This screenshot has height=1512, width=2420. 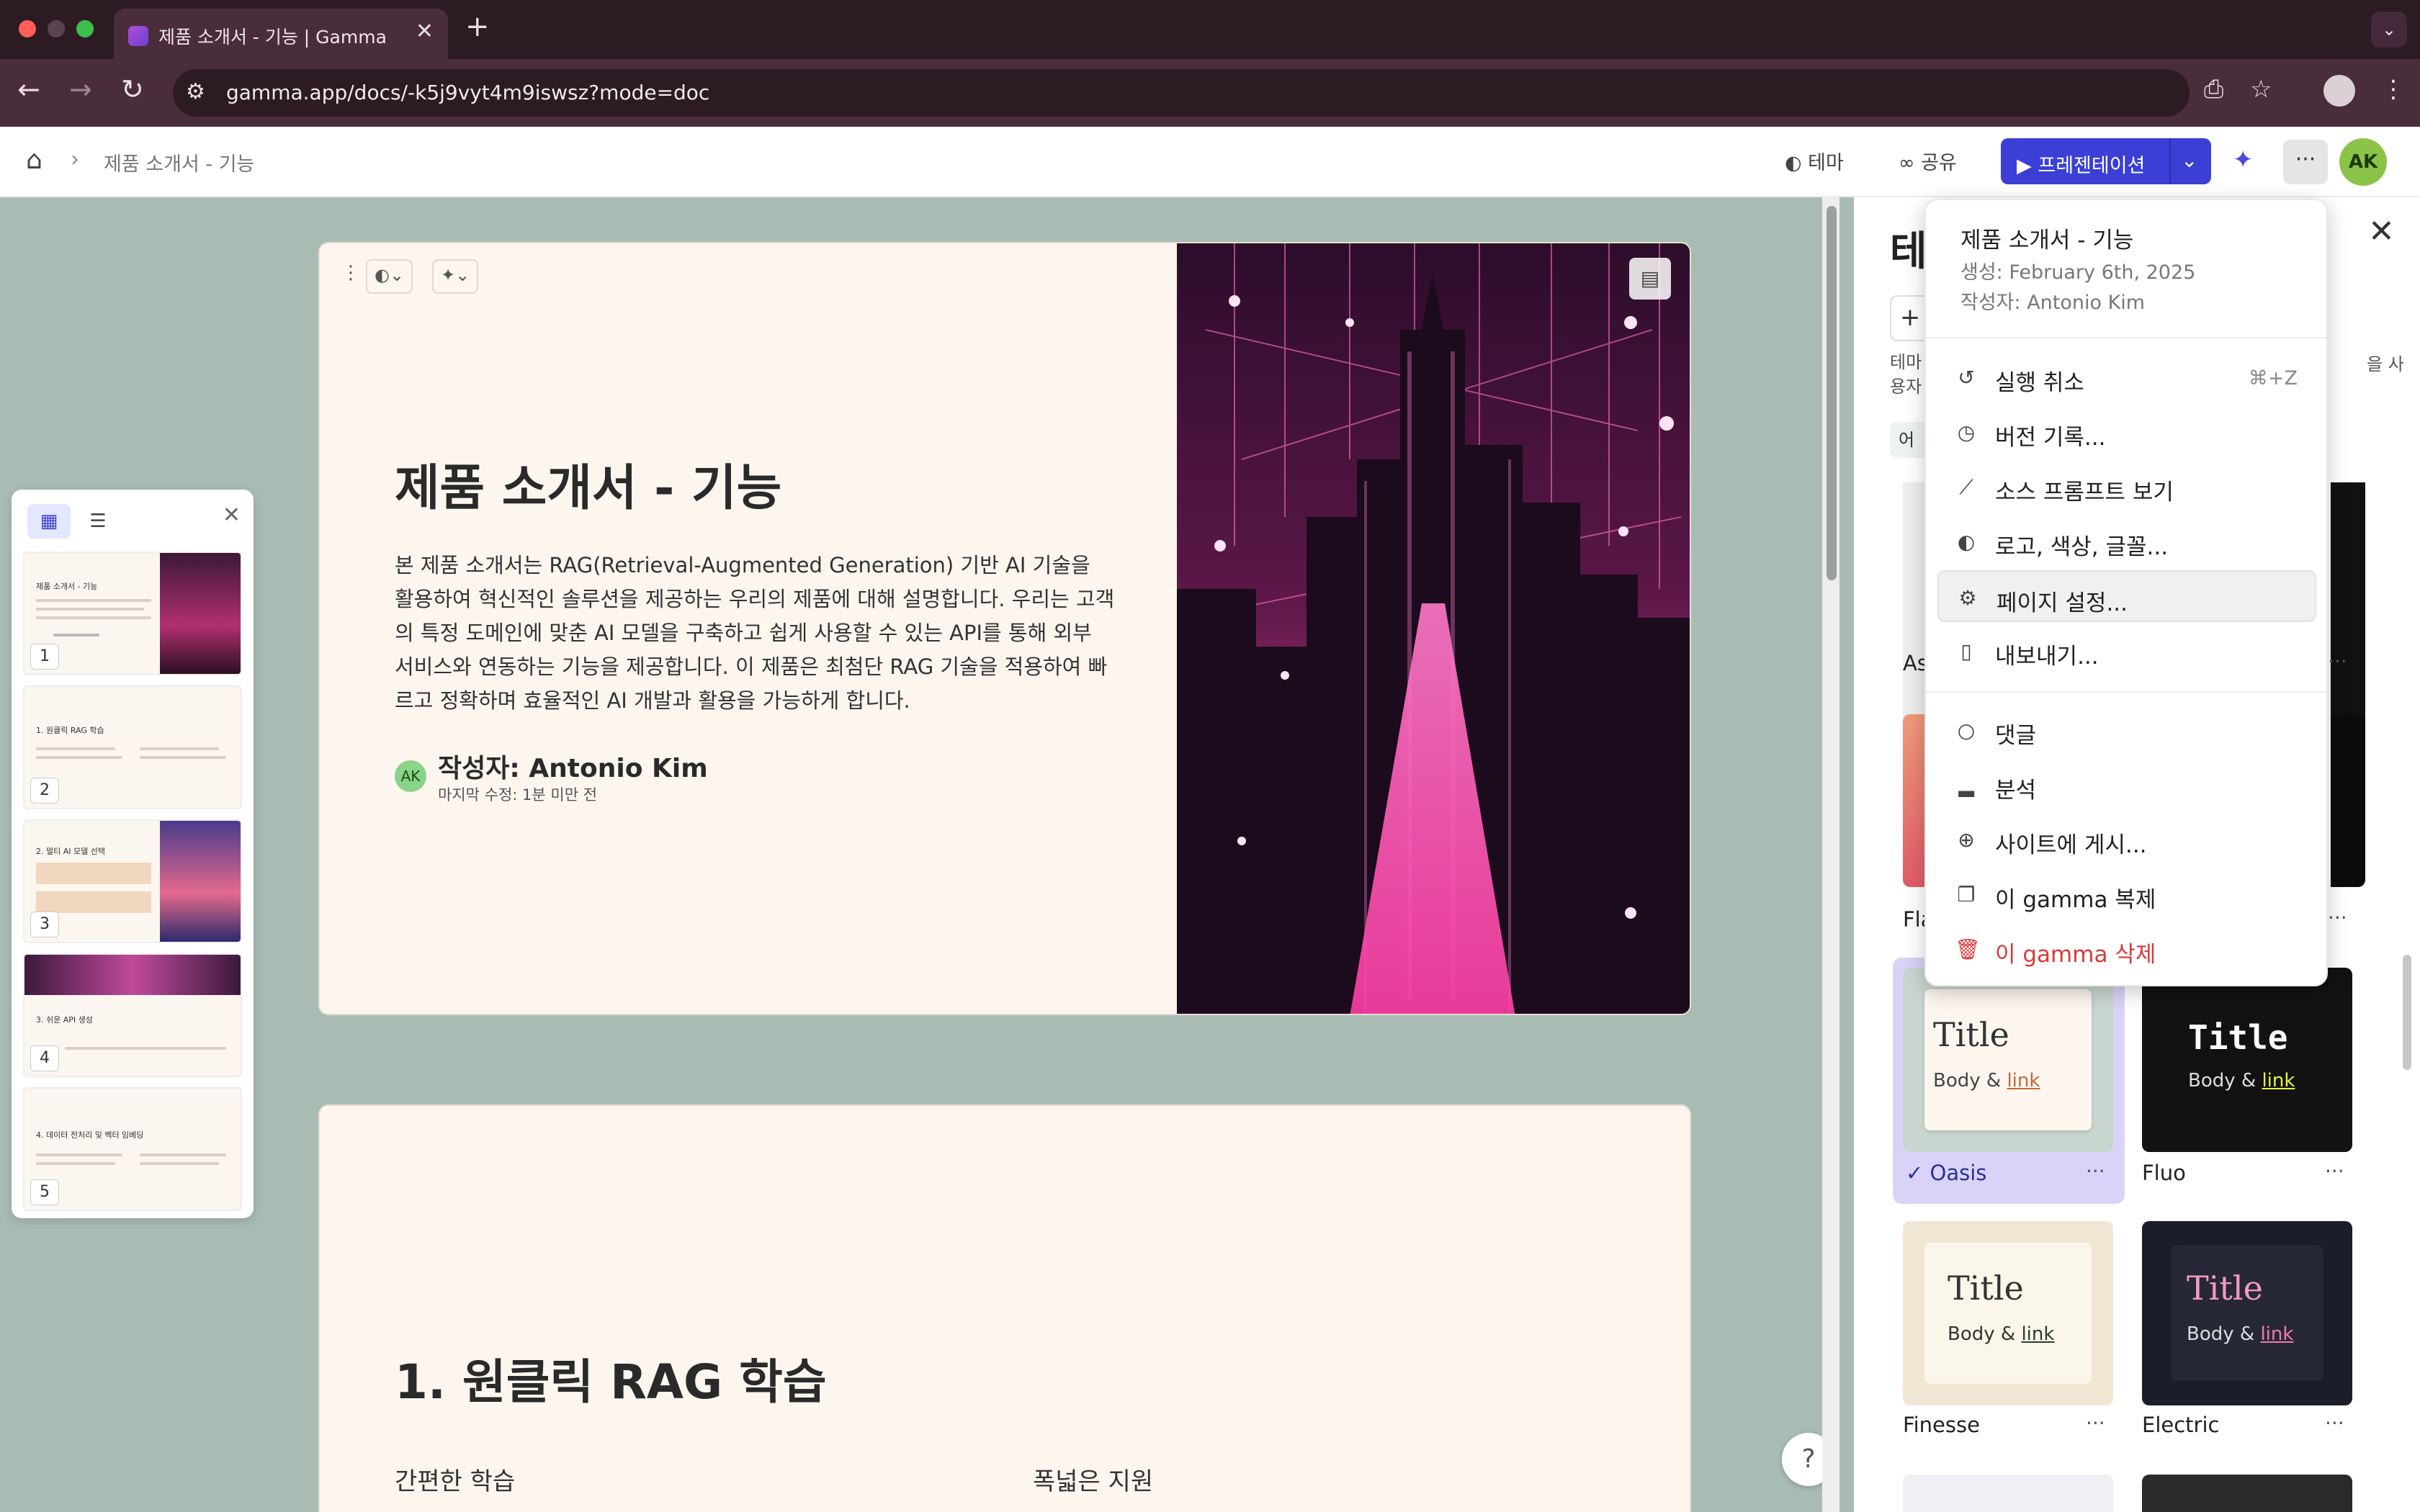 I want to click on tab-close-icon: ✕, so click(x=425, y=31).